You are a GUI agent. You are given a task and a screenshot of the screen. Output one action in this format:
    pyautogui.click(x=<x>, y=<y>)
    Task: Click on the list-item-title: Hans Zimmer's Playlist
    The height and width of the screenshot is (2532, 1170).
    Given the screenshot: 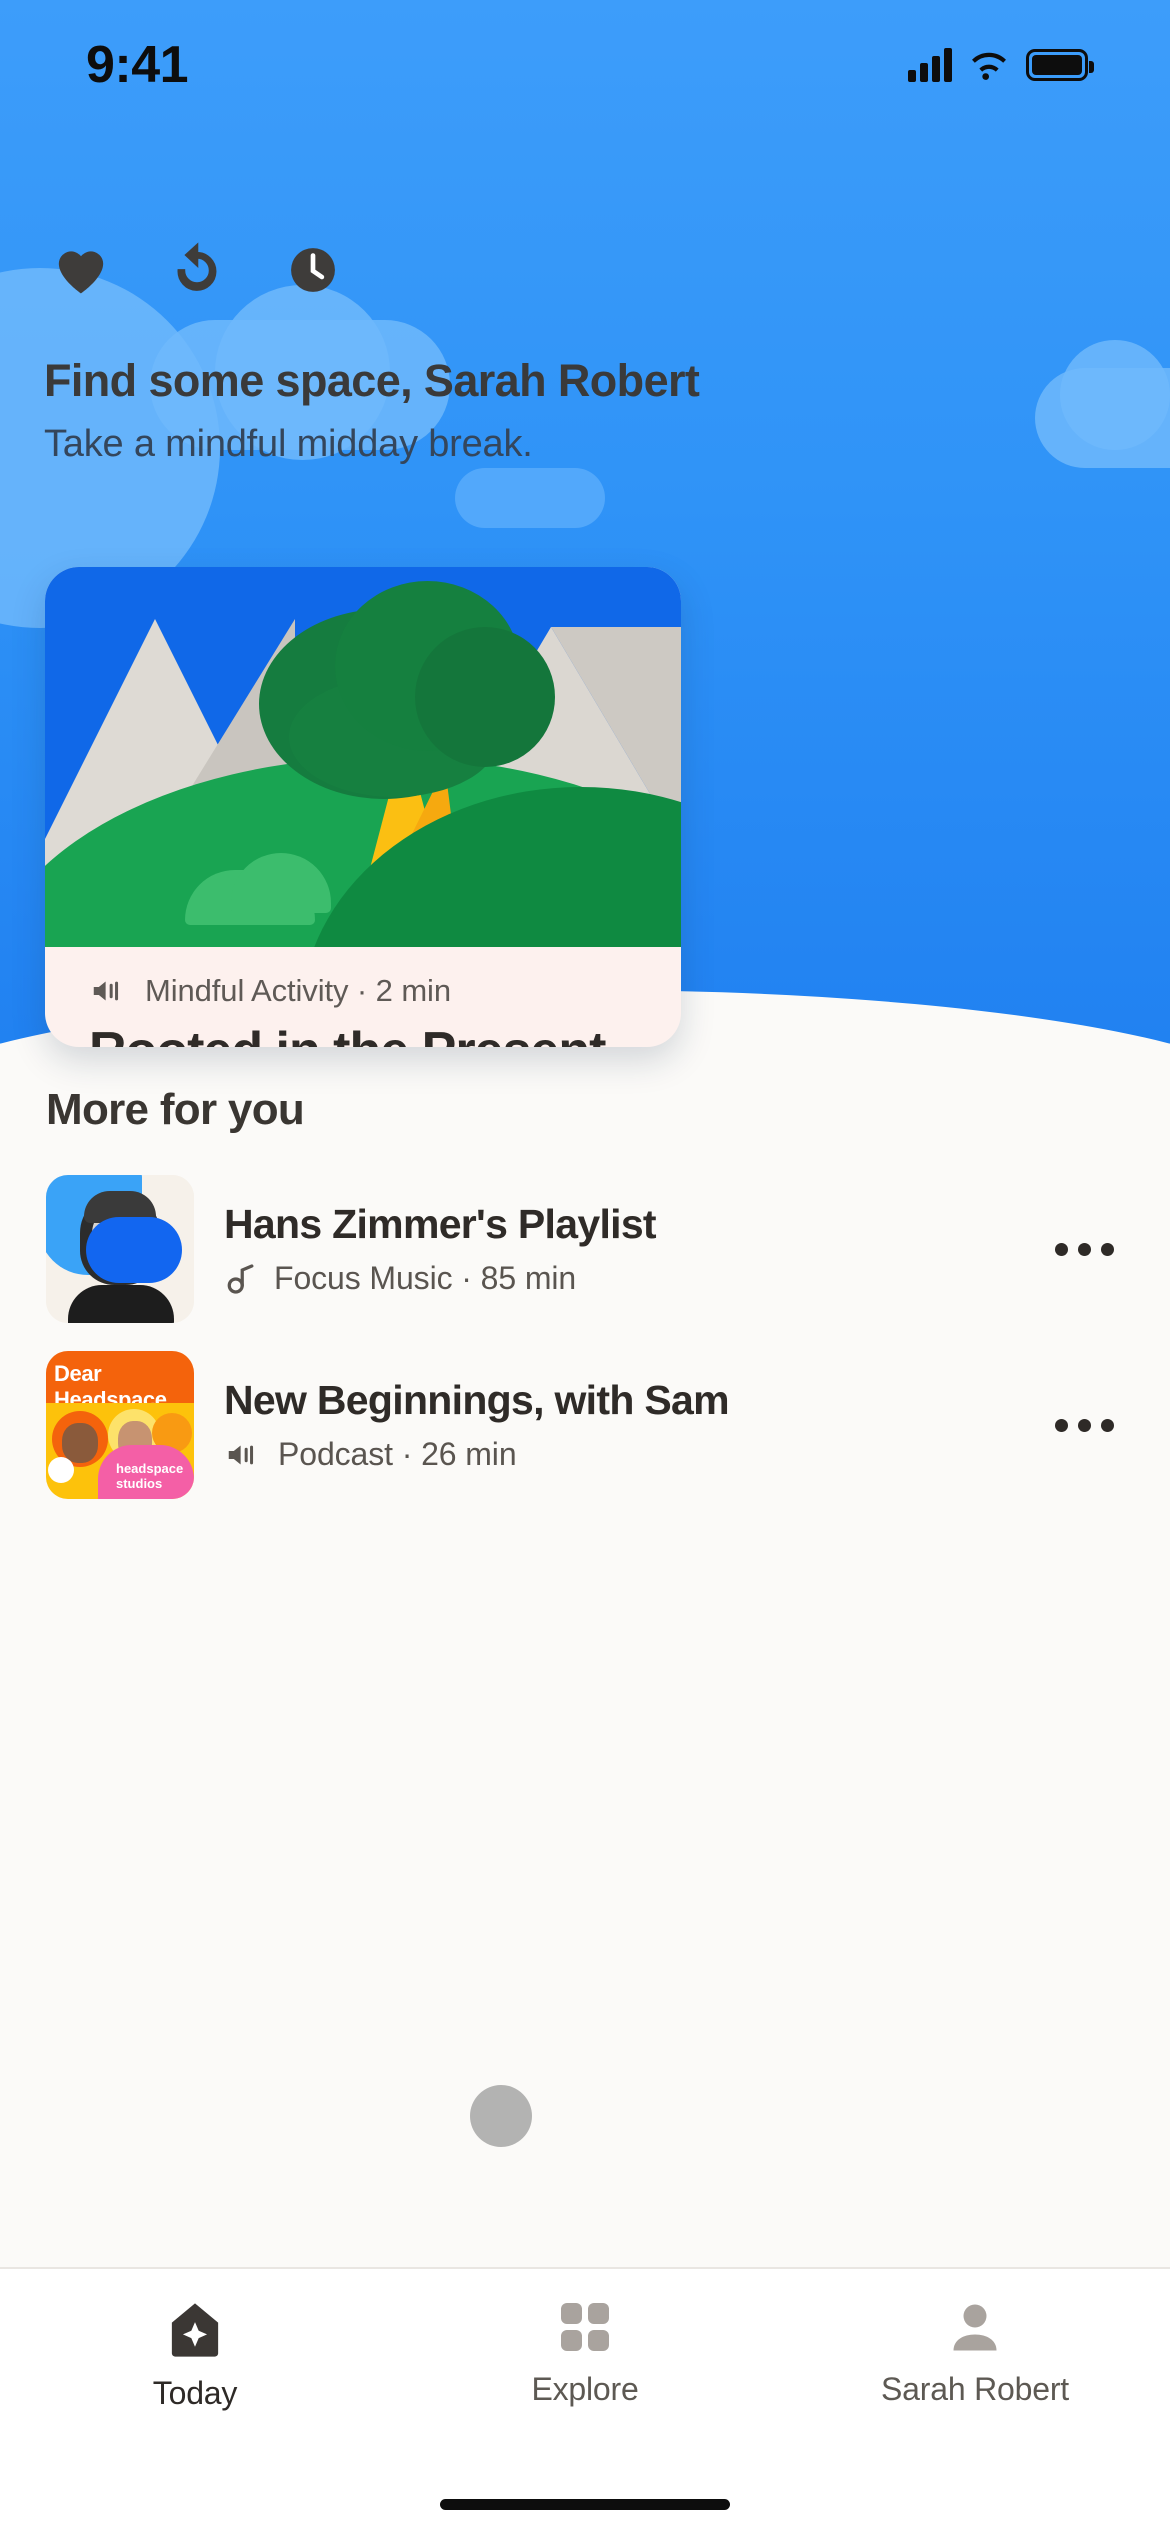 What is the action you would take?
    pyautogui.click(x=440, y=1224)
    